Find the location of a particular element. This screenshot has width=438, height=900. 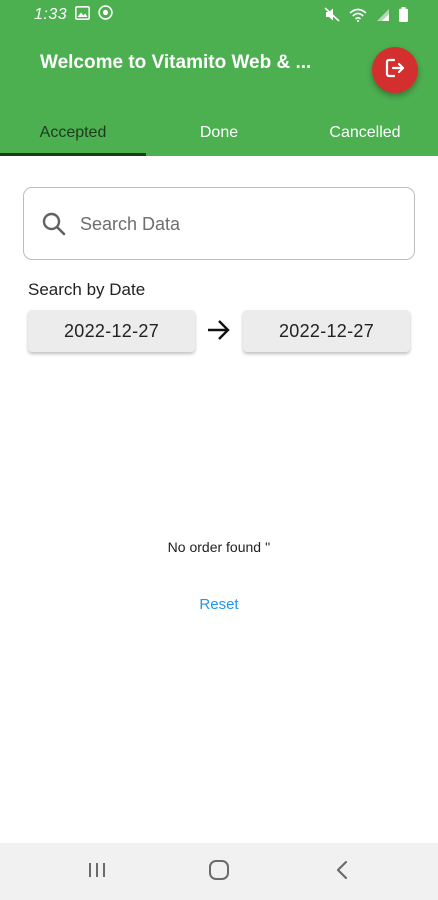

tab-bar: Accepted Done Cancelled is located at coordinates (219, 133).